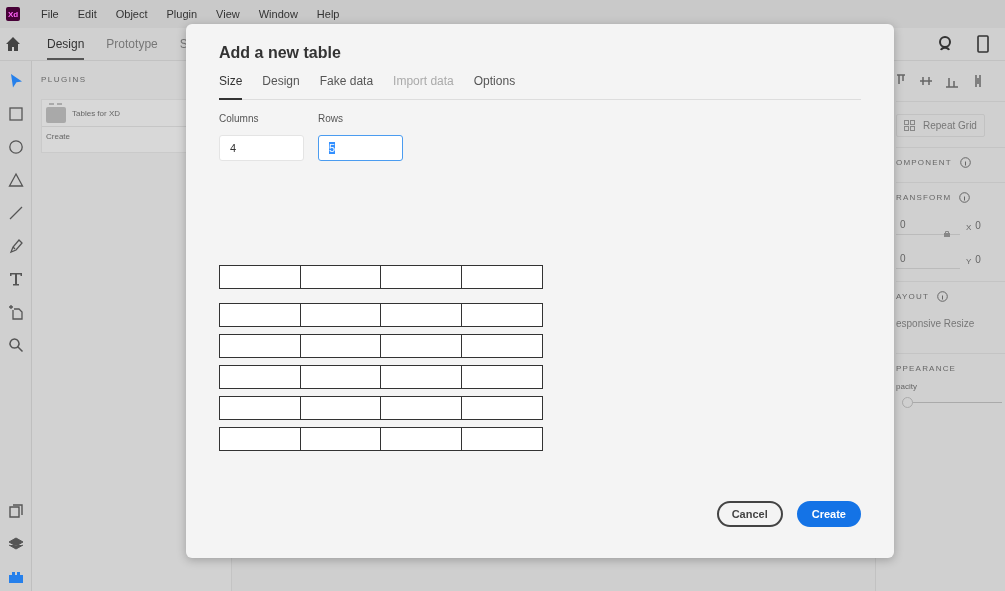  I want to click on app-logo: Xd, so click(13, 14).